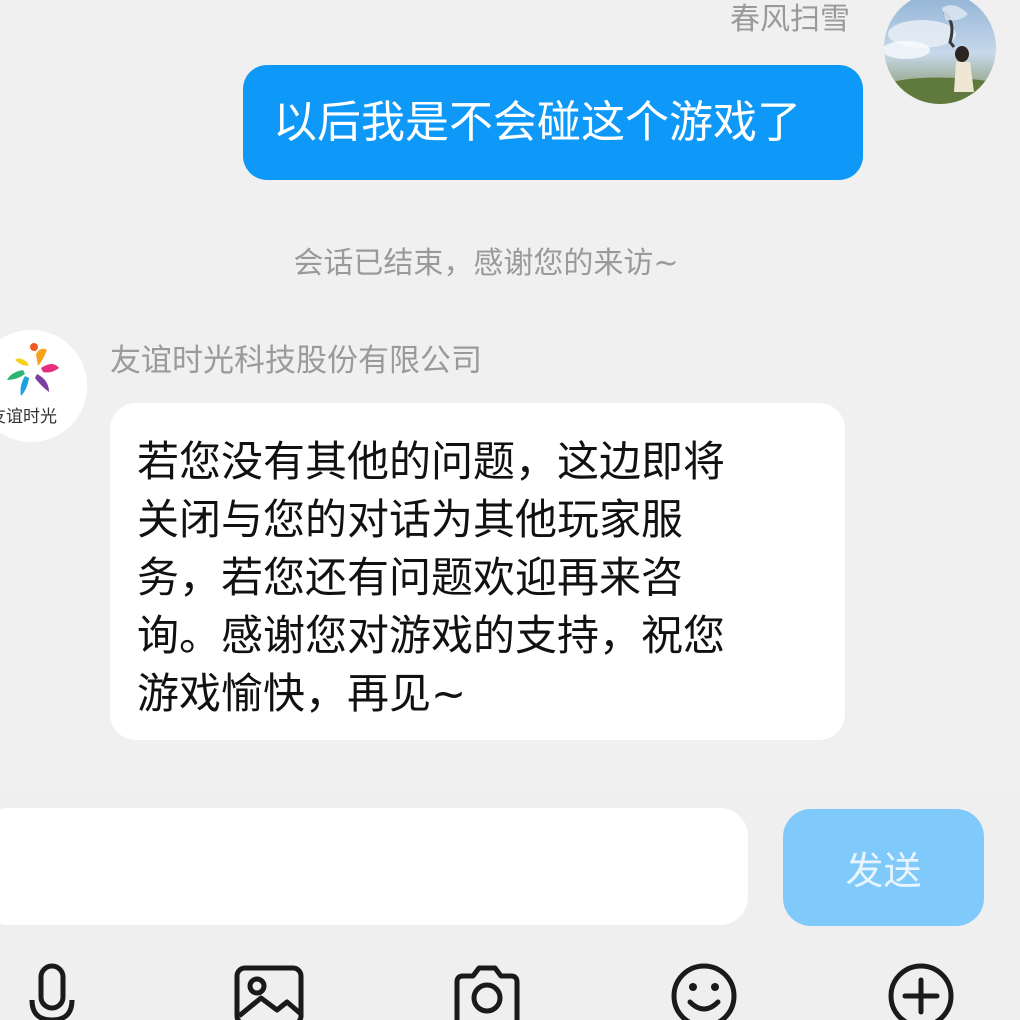  I want to click on company-logo-icon: 友谊时光, so click(43, 386).